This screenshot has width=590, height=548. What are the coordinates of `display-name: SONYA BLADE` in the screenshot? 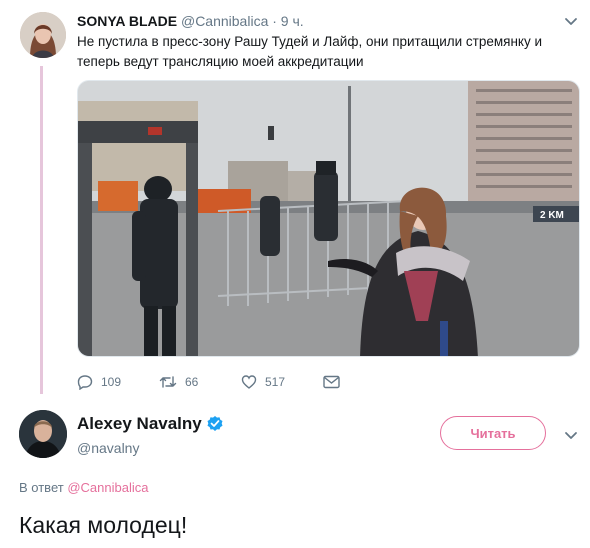 It's located at (127, 21).